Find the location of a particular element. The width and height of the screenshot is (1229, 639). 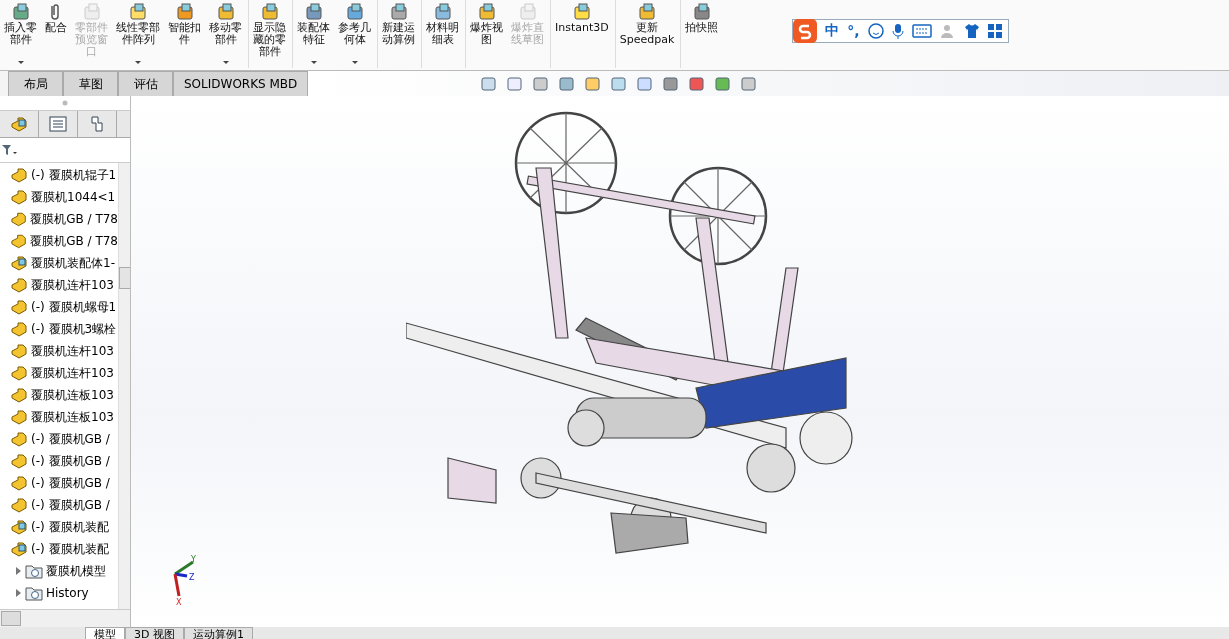

x-axis-label: X is located at coordinates (179, 602).